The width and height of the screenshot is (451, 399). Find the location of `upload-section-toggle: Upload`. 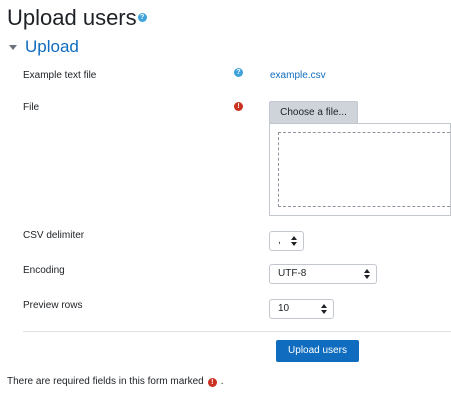

upload-section-toggle: Upload is located at coordinates (43, 47).